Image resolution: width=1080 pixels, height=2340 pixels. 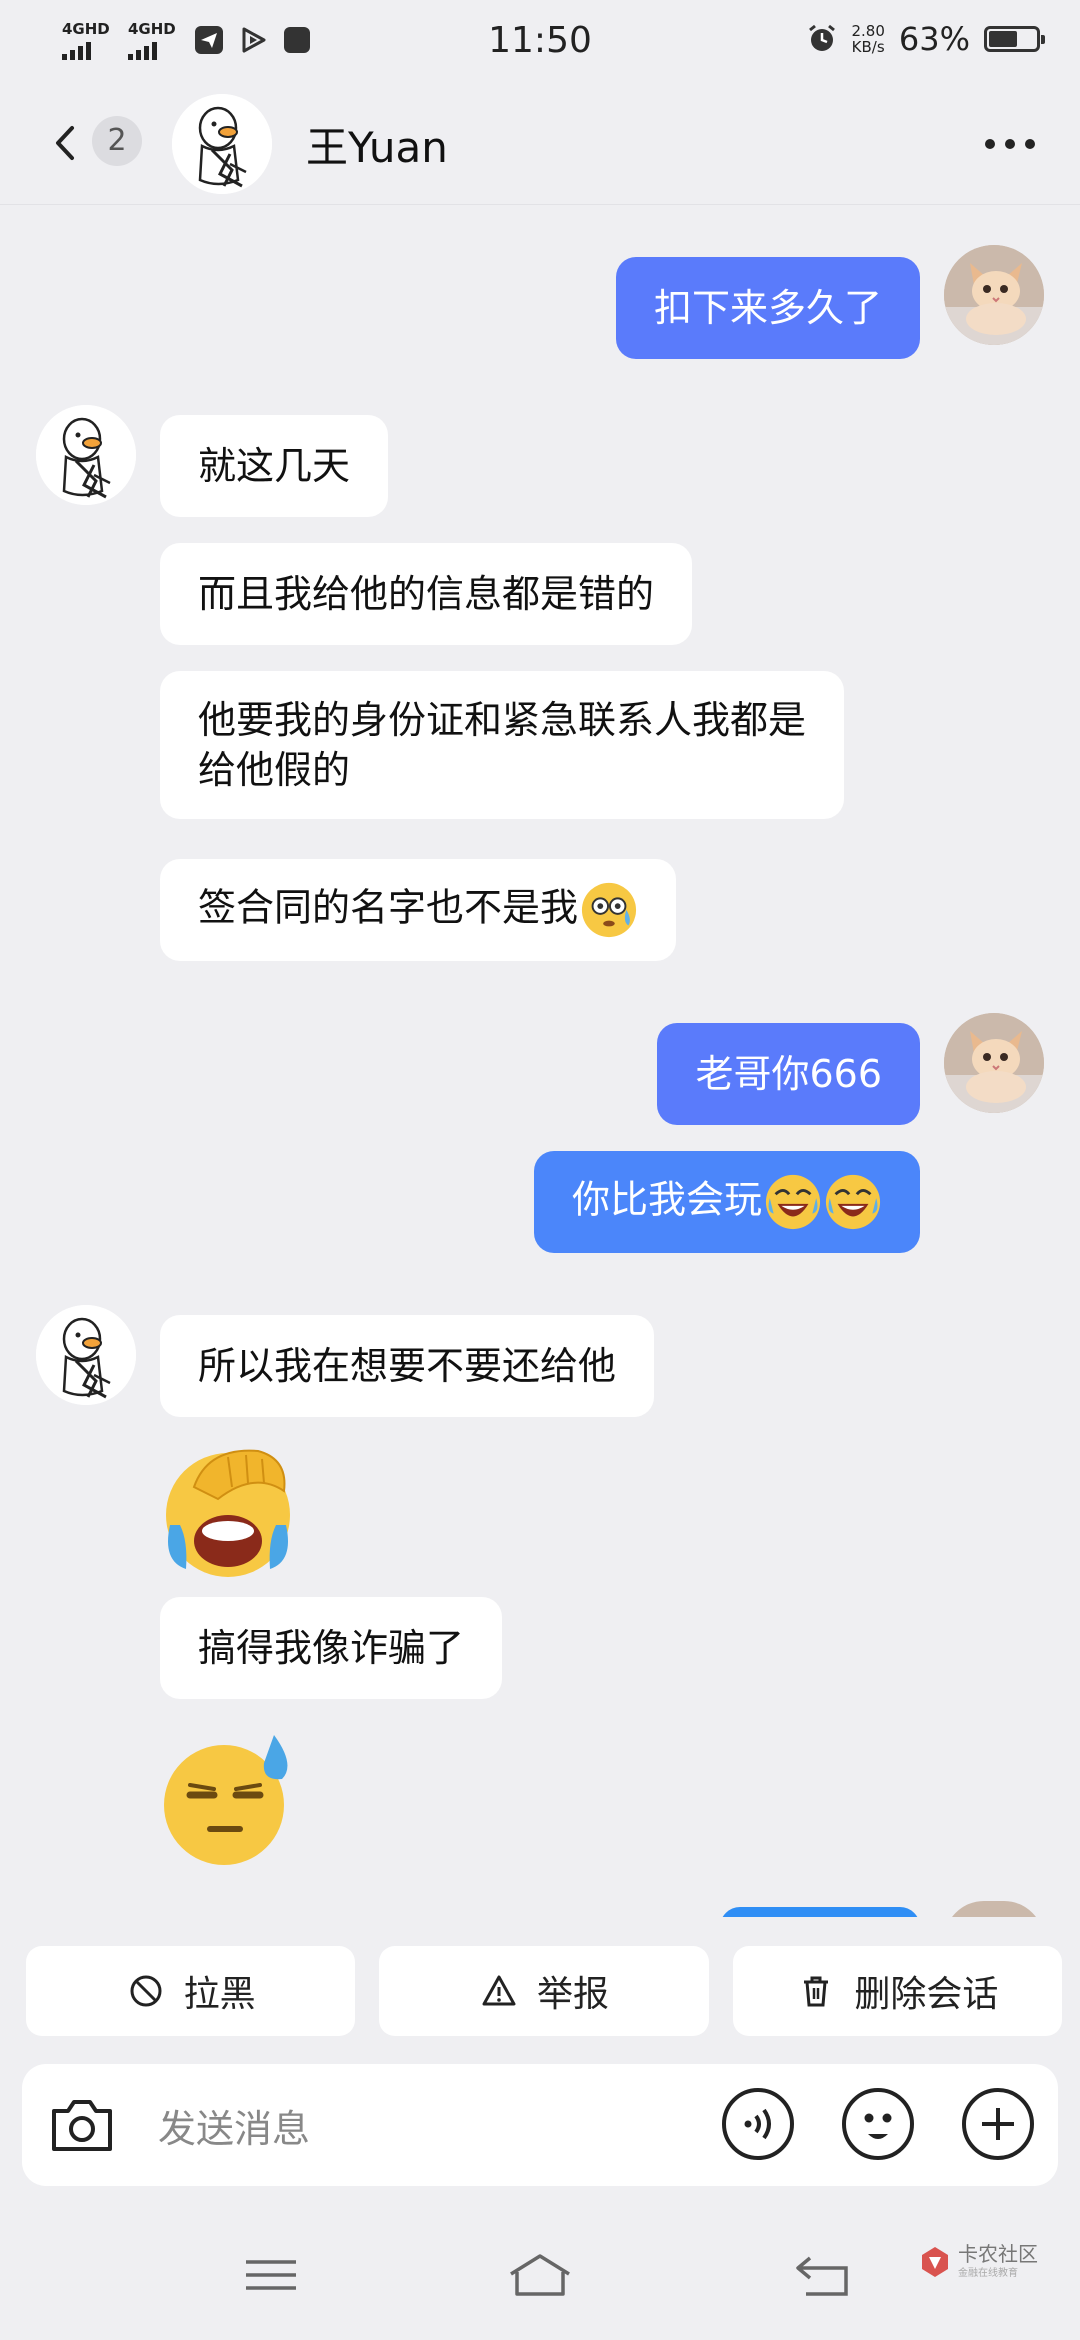 I want to click on message-text: 签合同的名字也不是我, so click(x=388, y=907).